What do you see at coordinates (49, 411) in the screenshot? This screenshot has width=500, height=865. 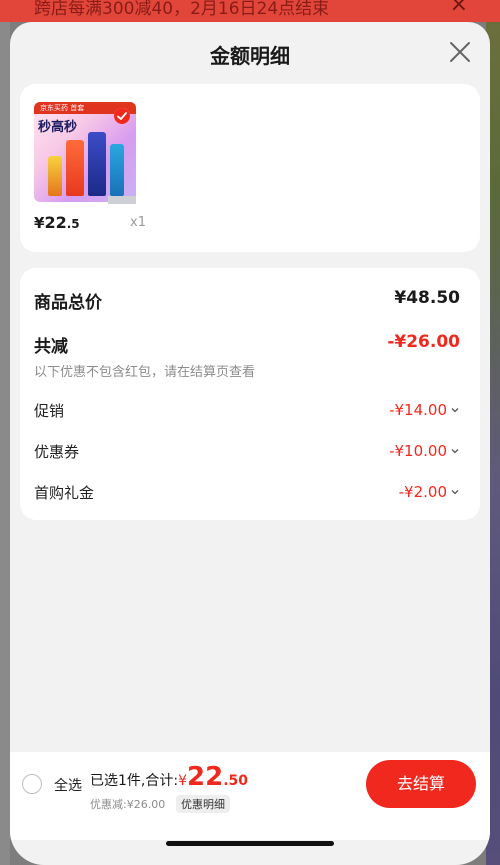 I see `promotion-label: 促销` at bounding box center [49, 411].